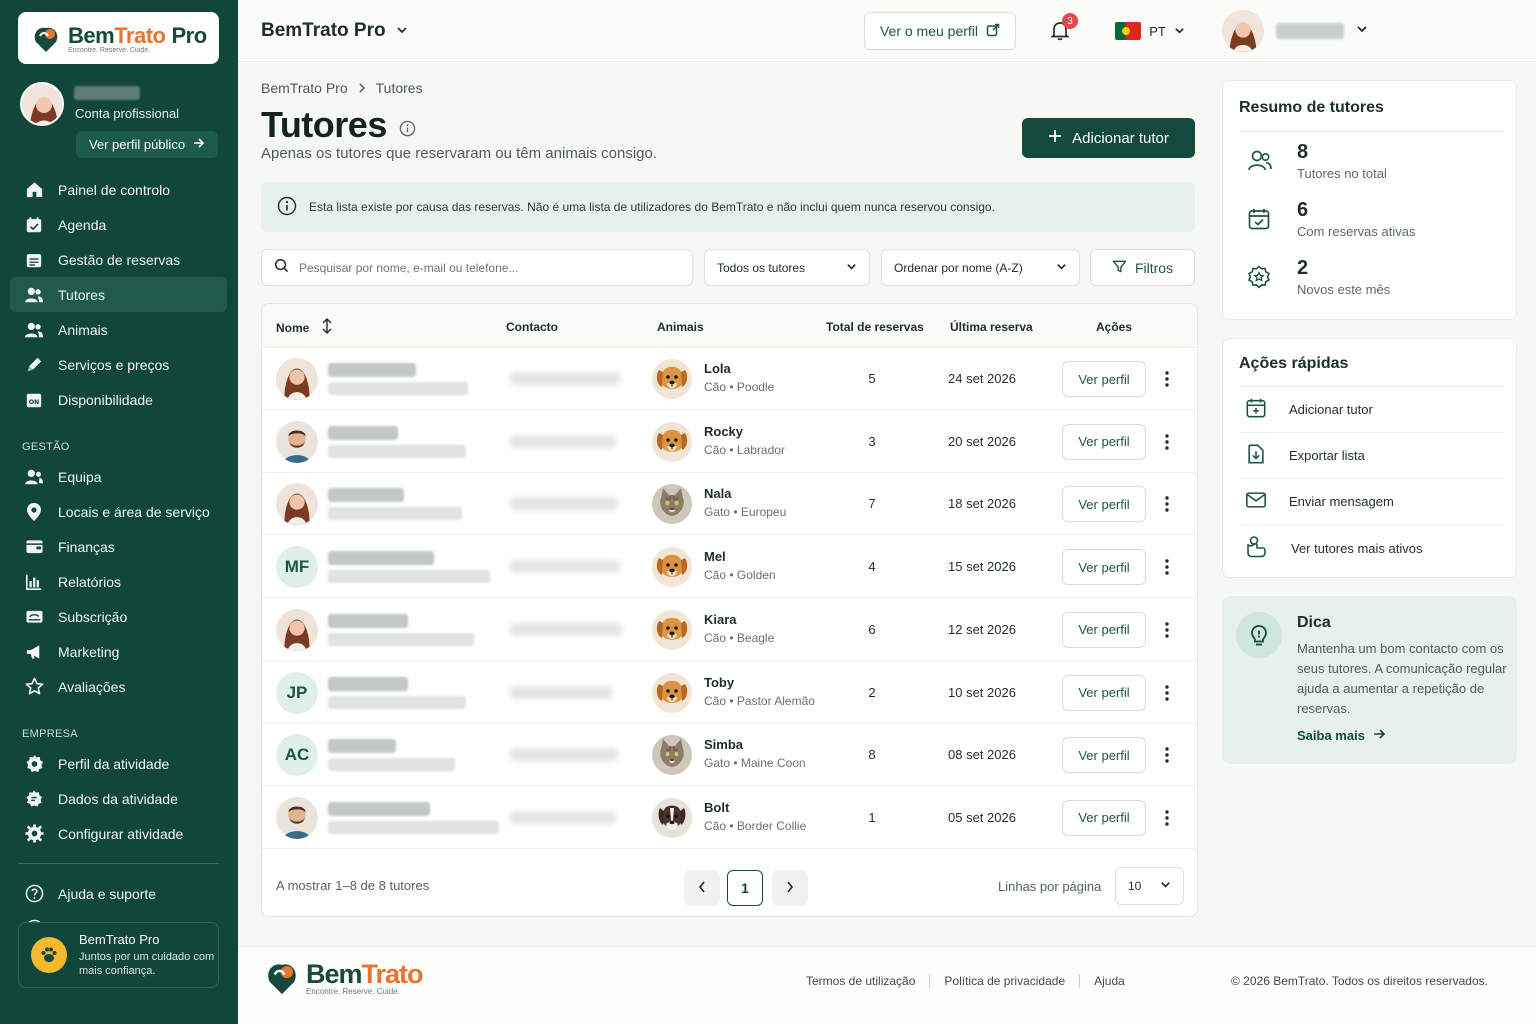 This screenshot has width=1536, height=1024. I want to click on rows-per-page-select: 10, so click(1149, 886).